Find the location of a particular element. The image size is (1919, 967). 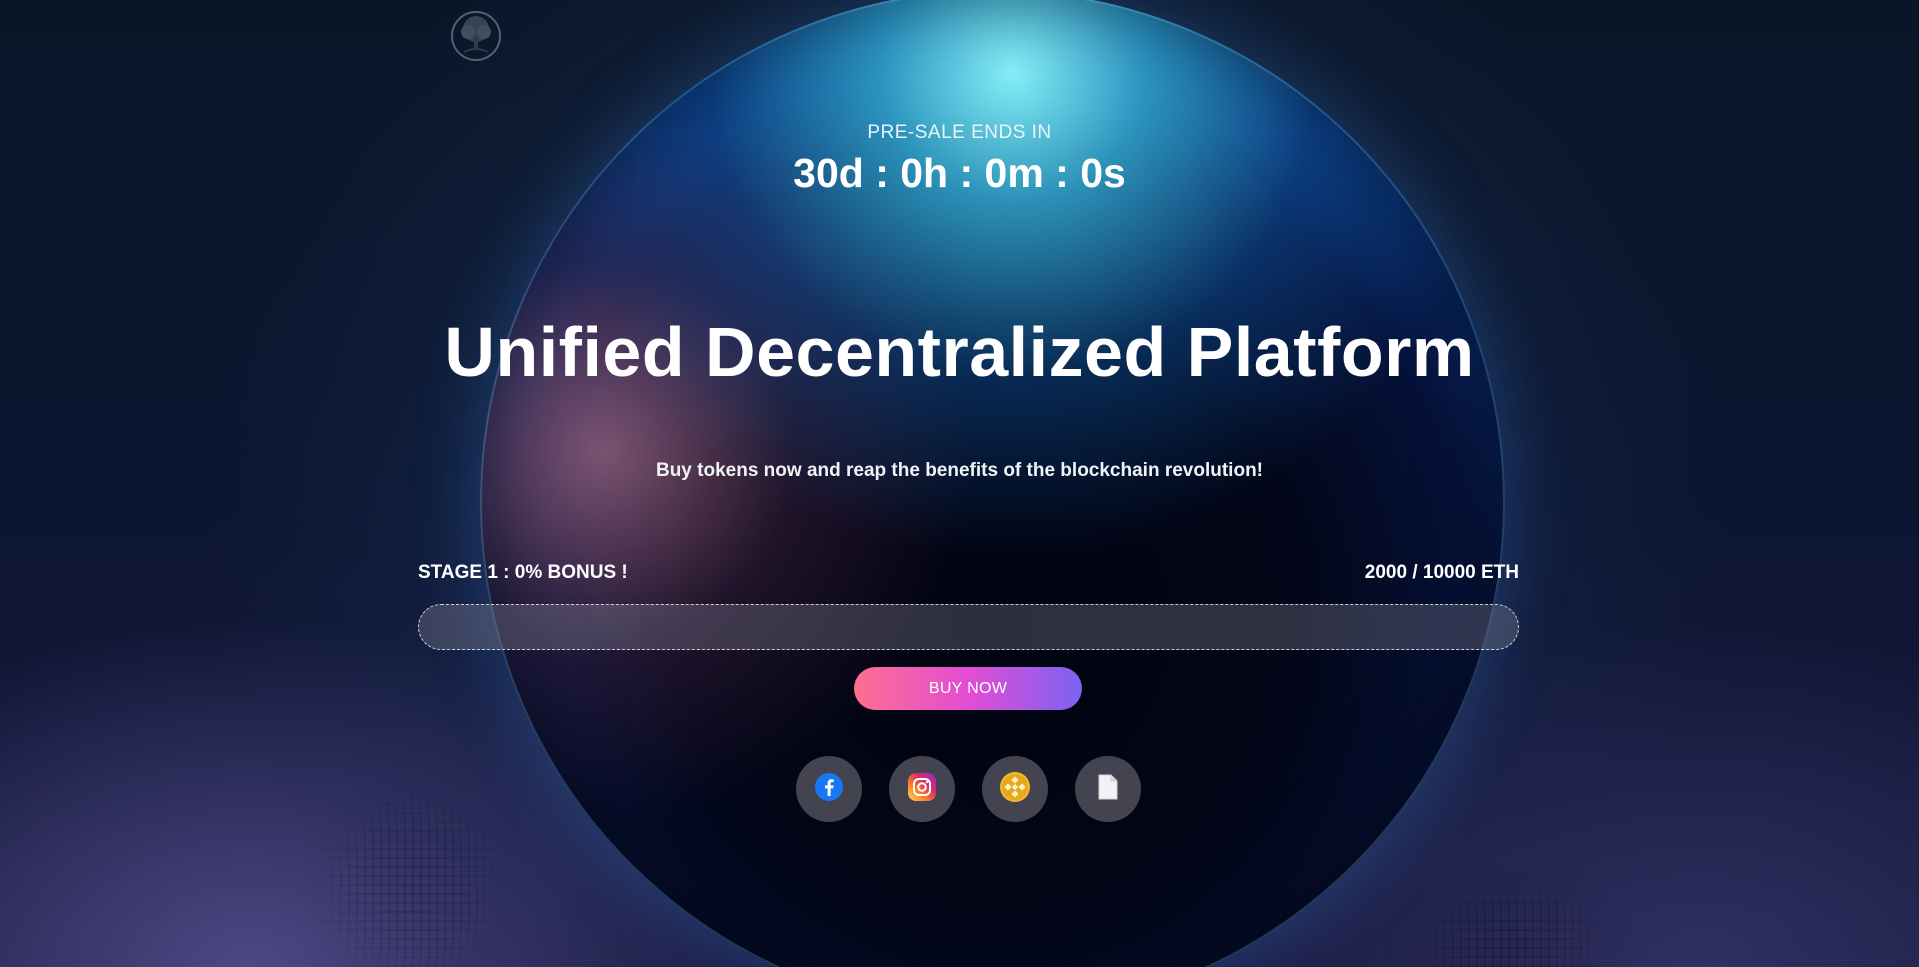

binance-icon is located at coordinates (1015, 789).